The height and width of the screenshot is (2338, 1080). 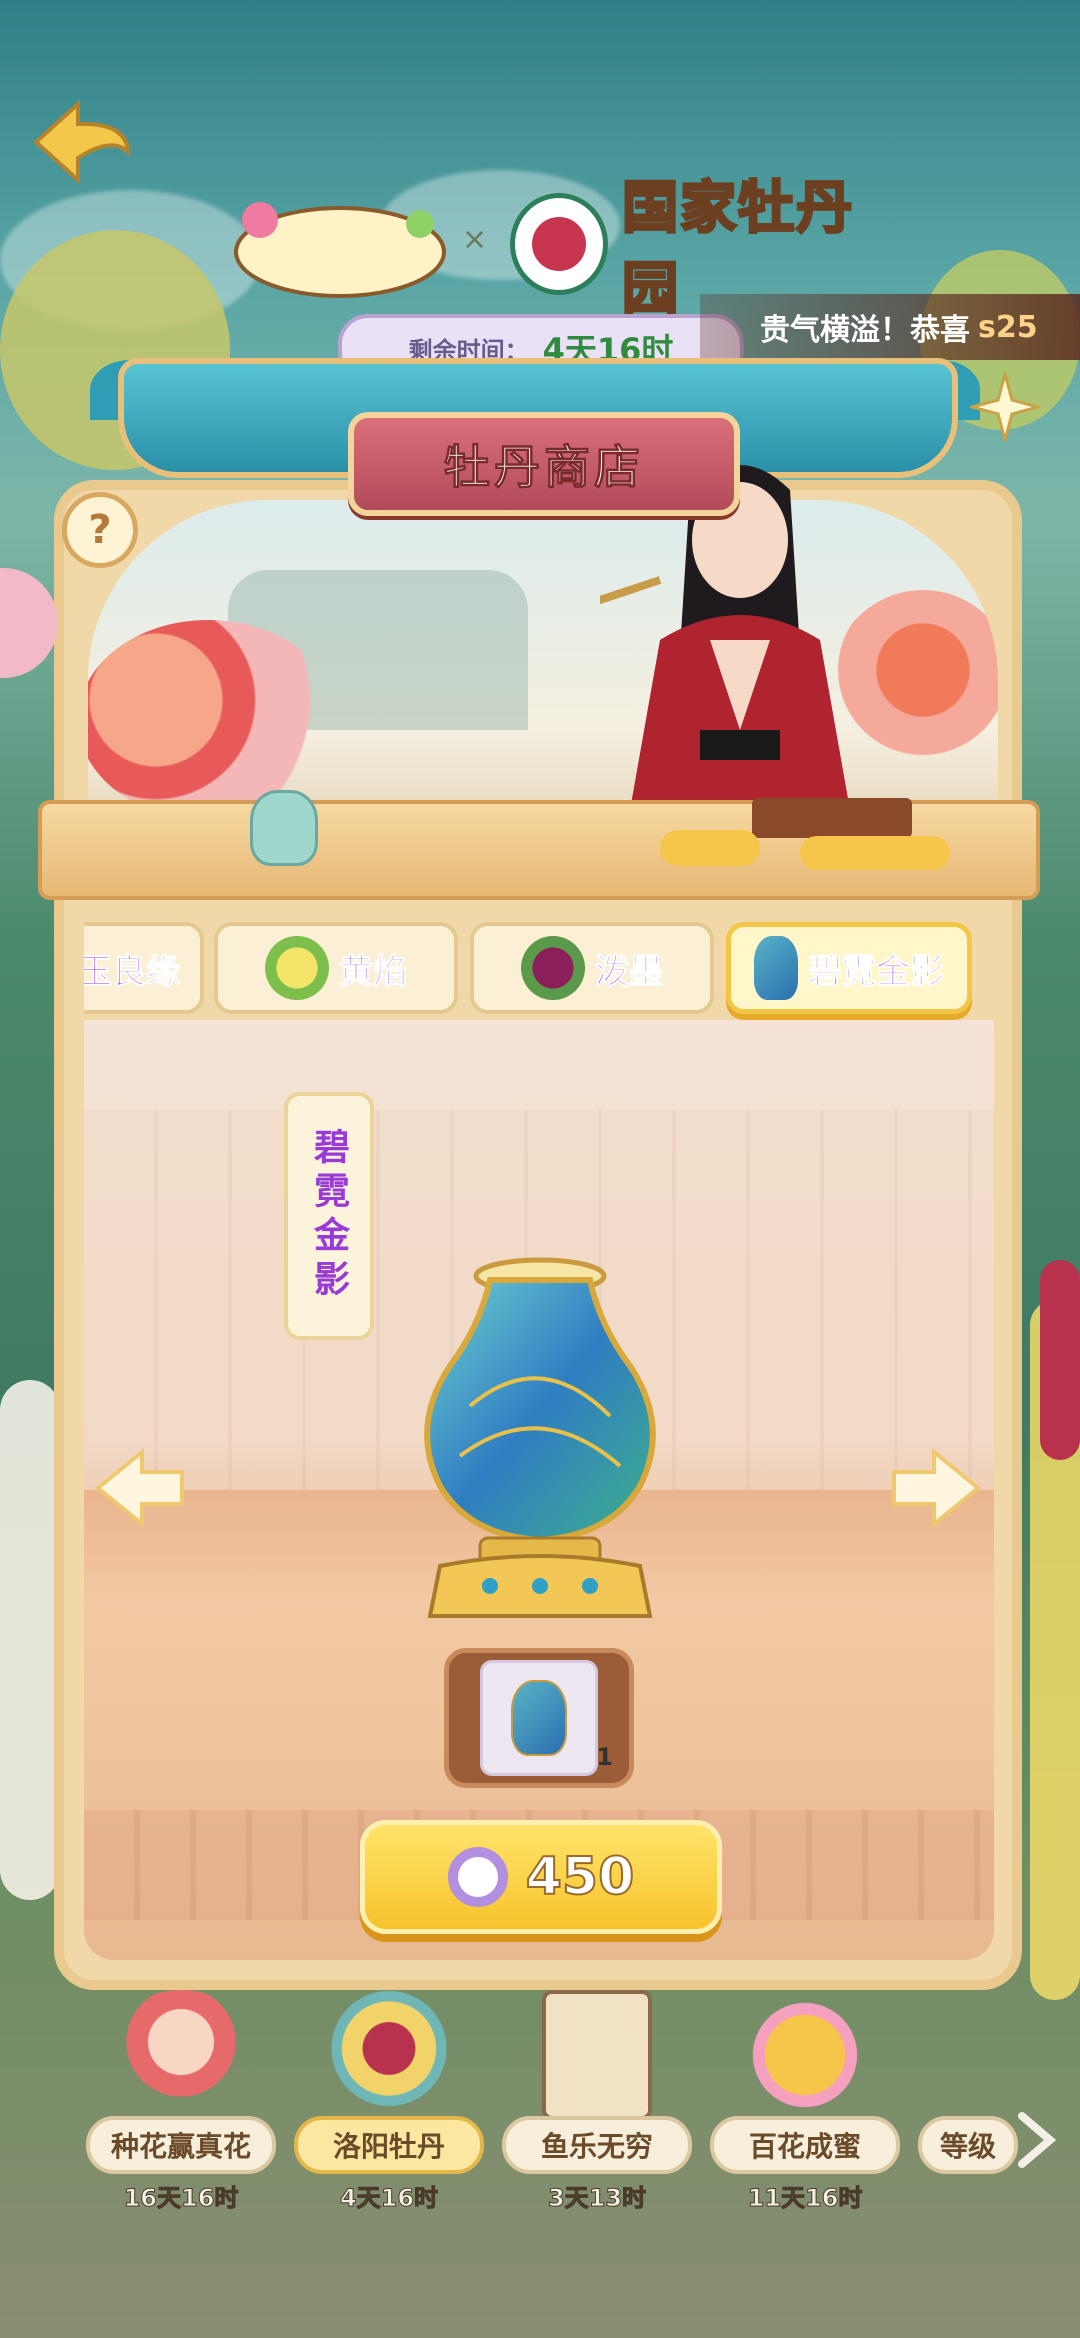 I want to click on item-name: 碧霓金影, so click(x=329, y=1216).